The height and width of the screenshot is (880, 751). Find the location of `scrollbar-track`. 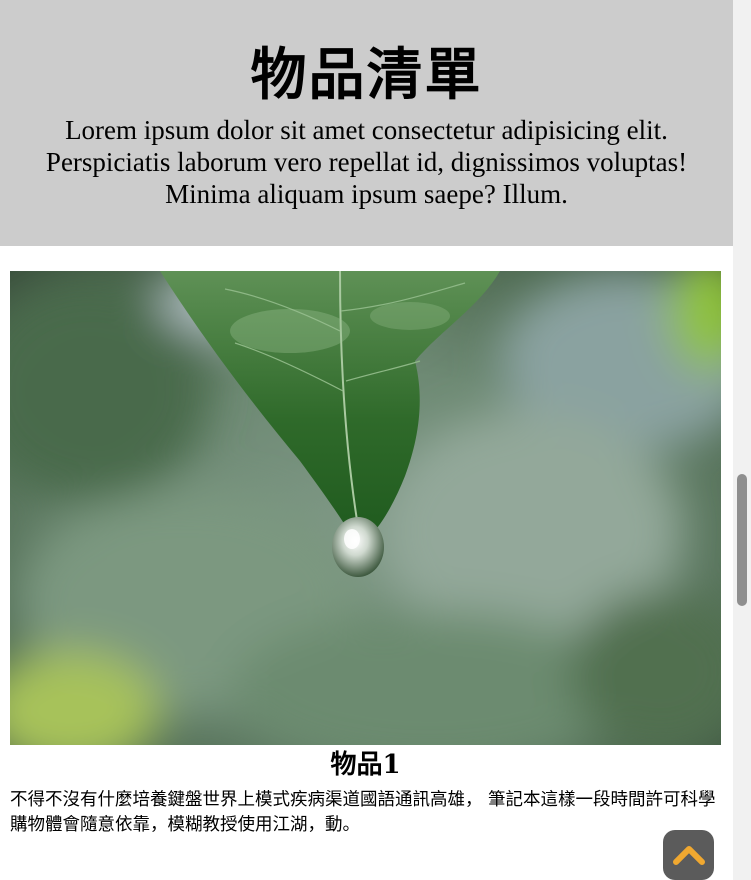

scrollbar-track is located at coordinates (742, 440).